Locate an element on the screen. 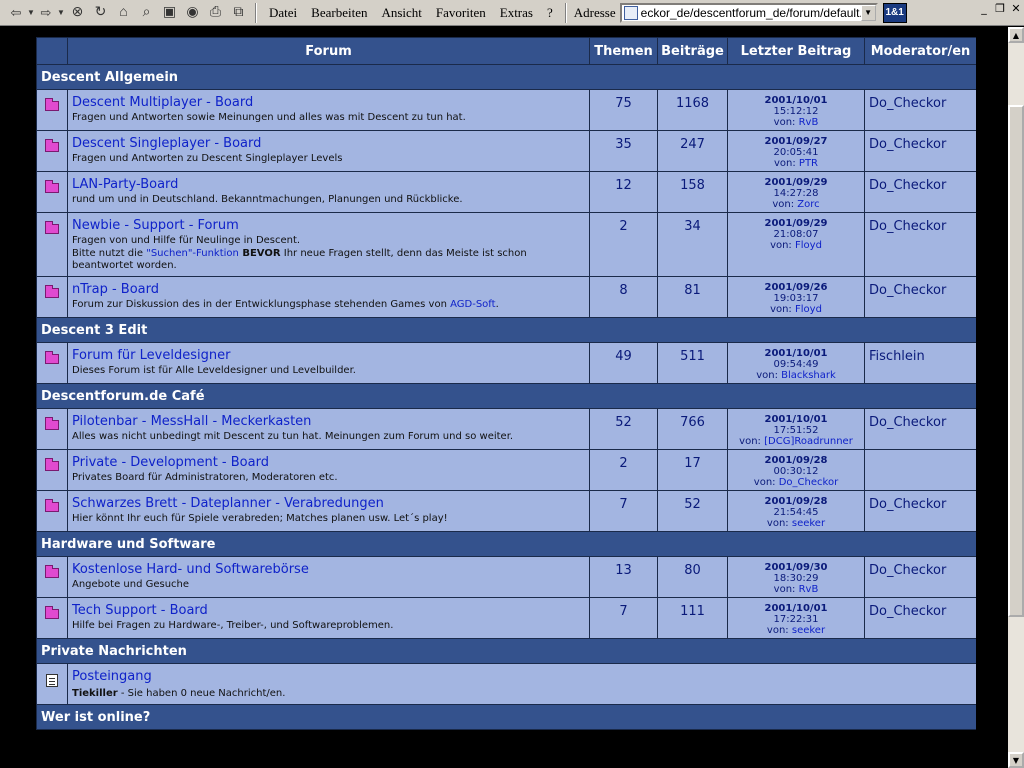 Image resolution: width=1024 pixels, height=768 pixels. close-icon: ✕ is located at coordinates (1016, 8).